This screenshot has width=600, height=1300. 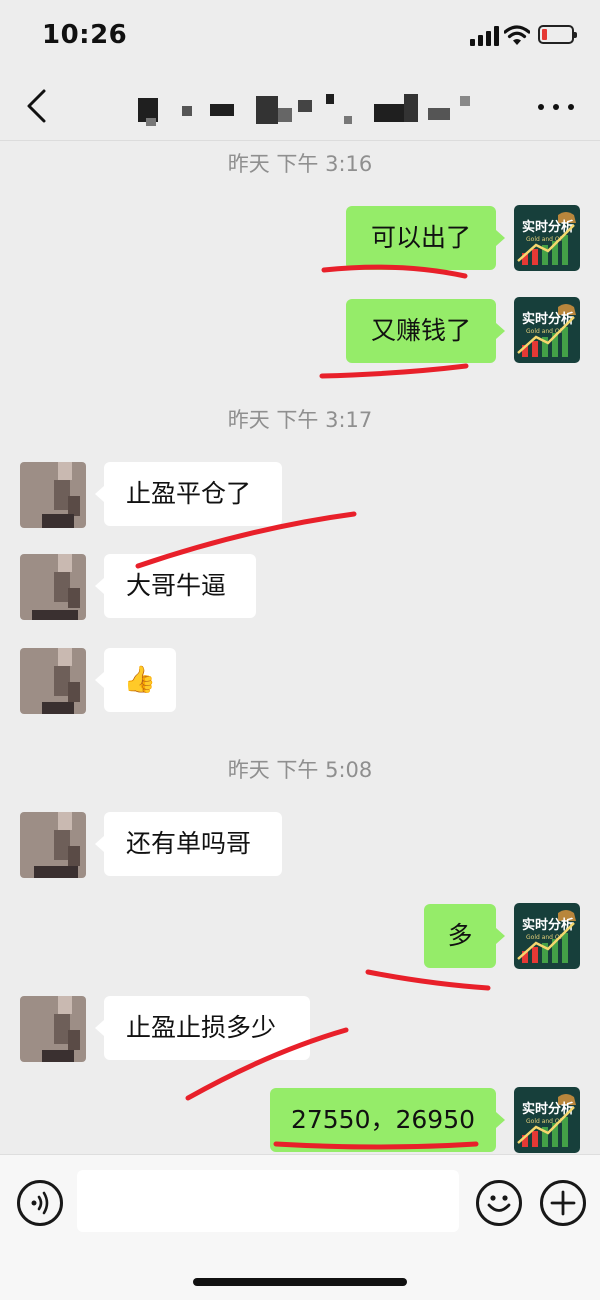 What do you see at coordinates (425, 331) in the screenshot?
I see `outgoing-message-bubble: 又赚钱了` at bounding box center [425, 331].